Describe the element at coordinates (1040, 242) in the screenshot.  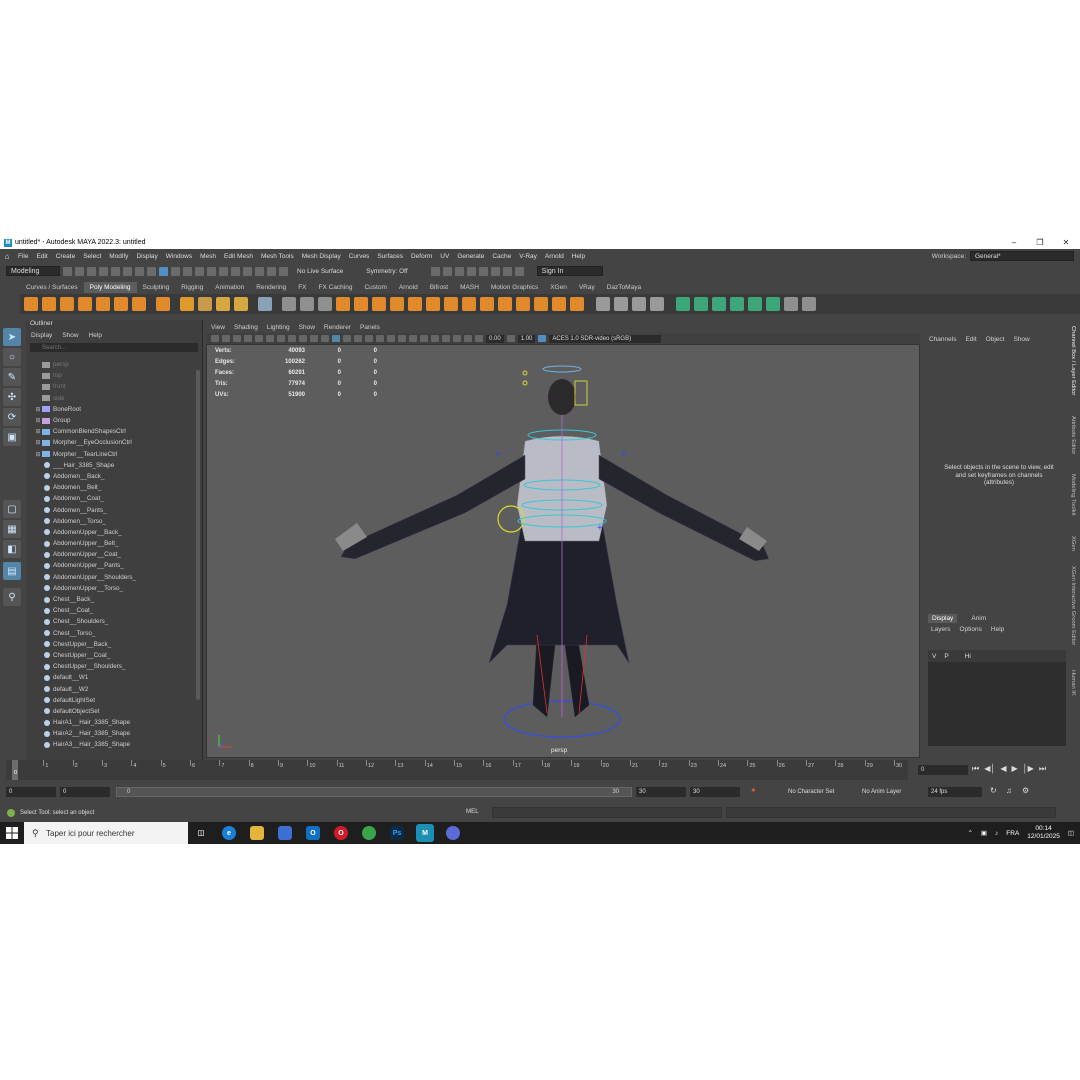
I see `restore-button: ❐` at that location.